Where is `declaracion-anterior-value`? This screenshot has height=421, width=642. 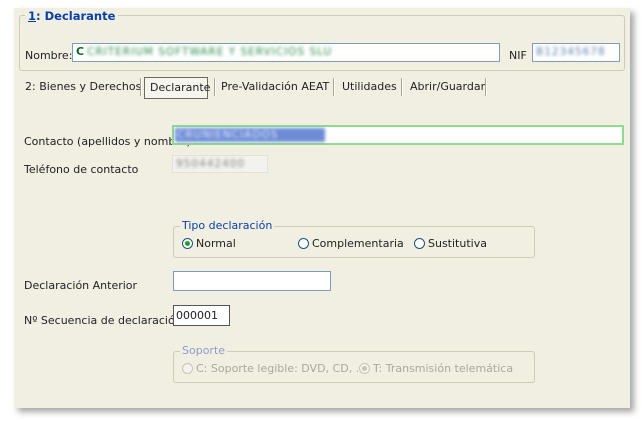 declaracion-anterior-value is located at coordinates (252, 274).